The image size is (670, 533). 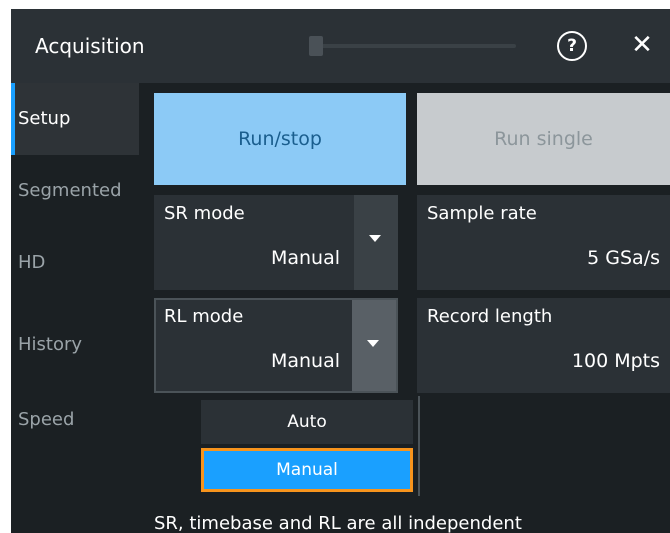 What do you see at coordinates (543, 139) in the screenshot?
I see `run-single-button: Run single` at bounding box center [543, 139].